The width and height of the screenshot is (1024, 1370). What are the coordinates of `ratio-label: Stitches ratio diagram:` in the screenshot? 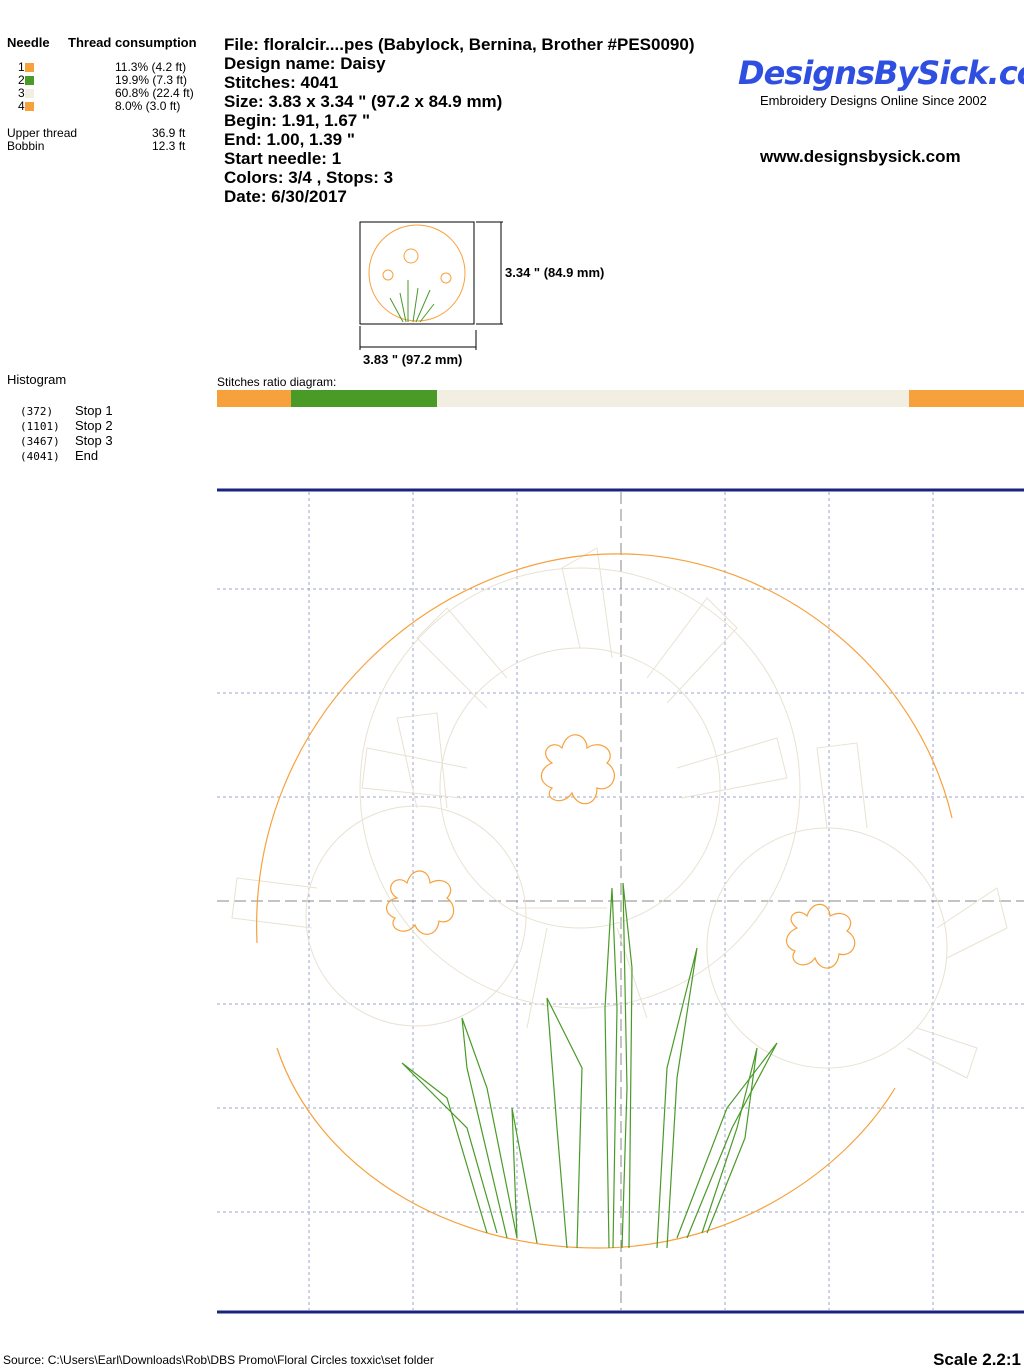 It's located at (277, 382).